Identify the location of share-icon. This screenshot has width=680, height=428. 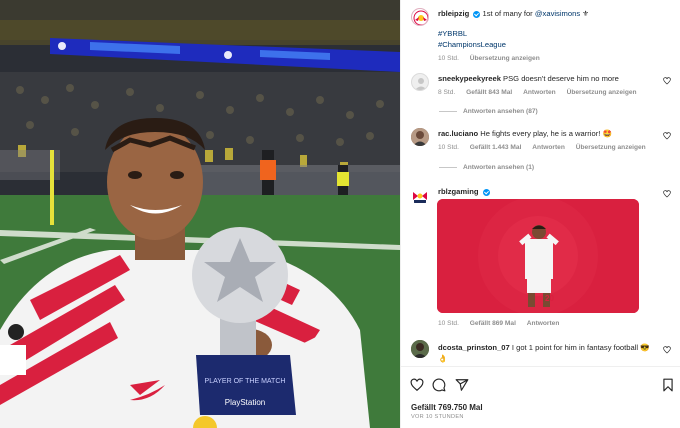
(462, 385).